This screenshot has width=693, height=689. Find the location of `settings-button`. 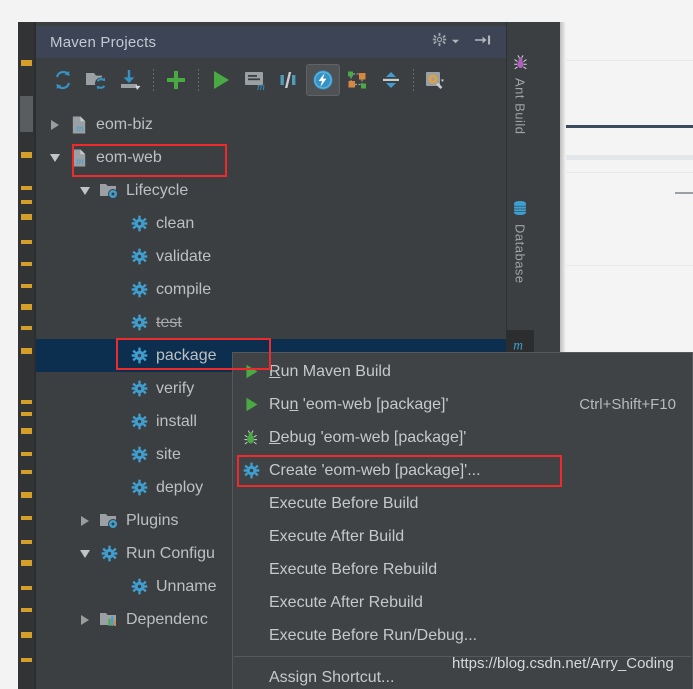

settings-button is located at coordinates (445, 42).